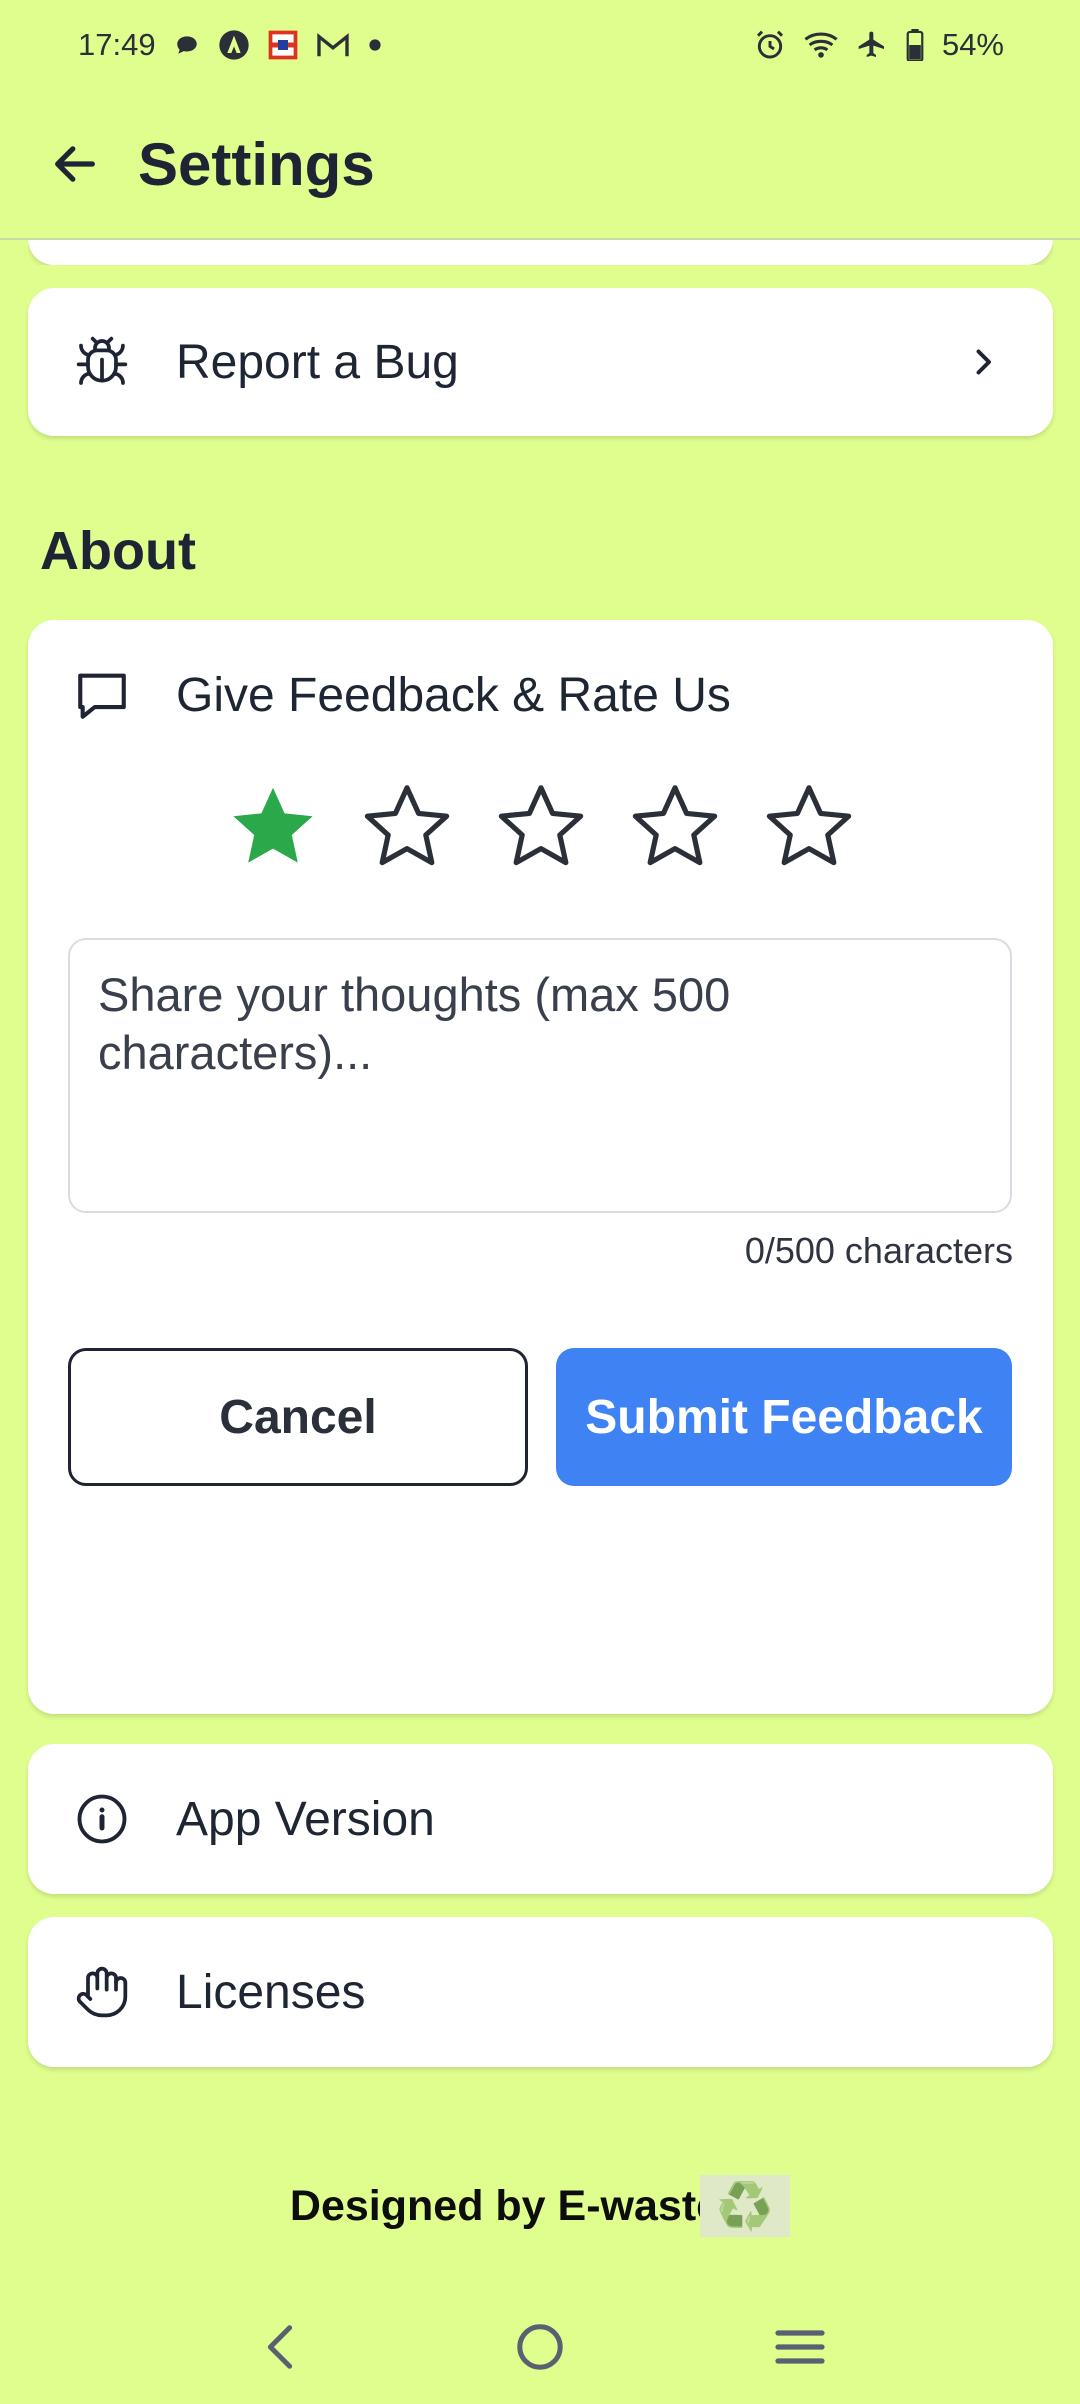 Image resolution: width=1080 pixels, height=2404 pixels. What do you see at coordinates (305, 1819) in the screenshot?
I see `app-version-label: App Version` at bounding box center [305, 1819].